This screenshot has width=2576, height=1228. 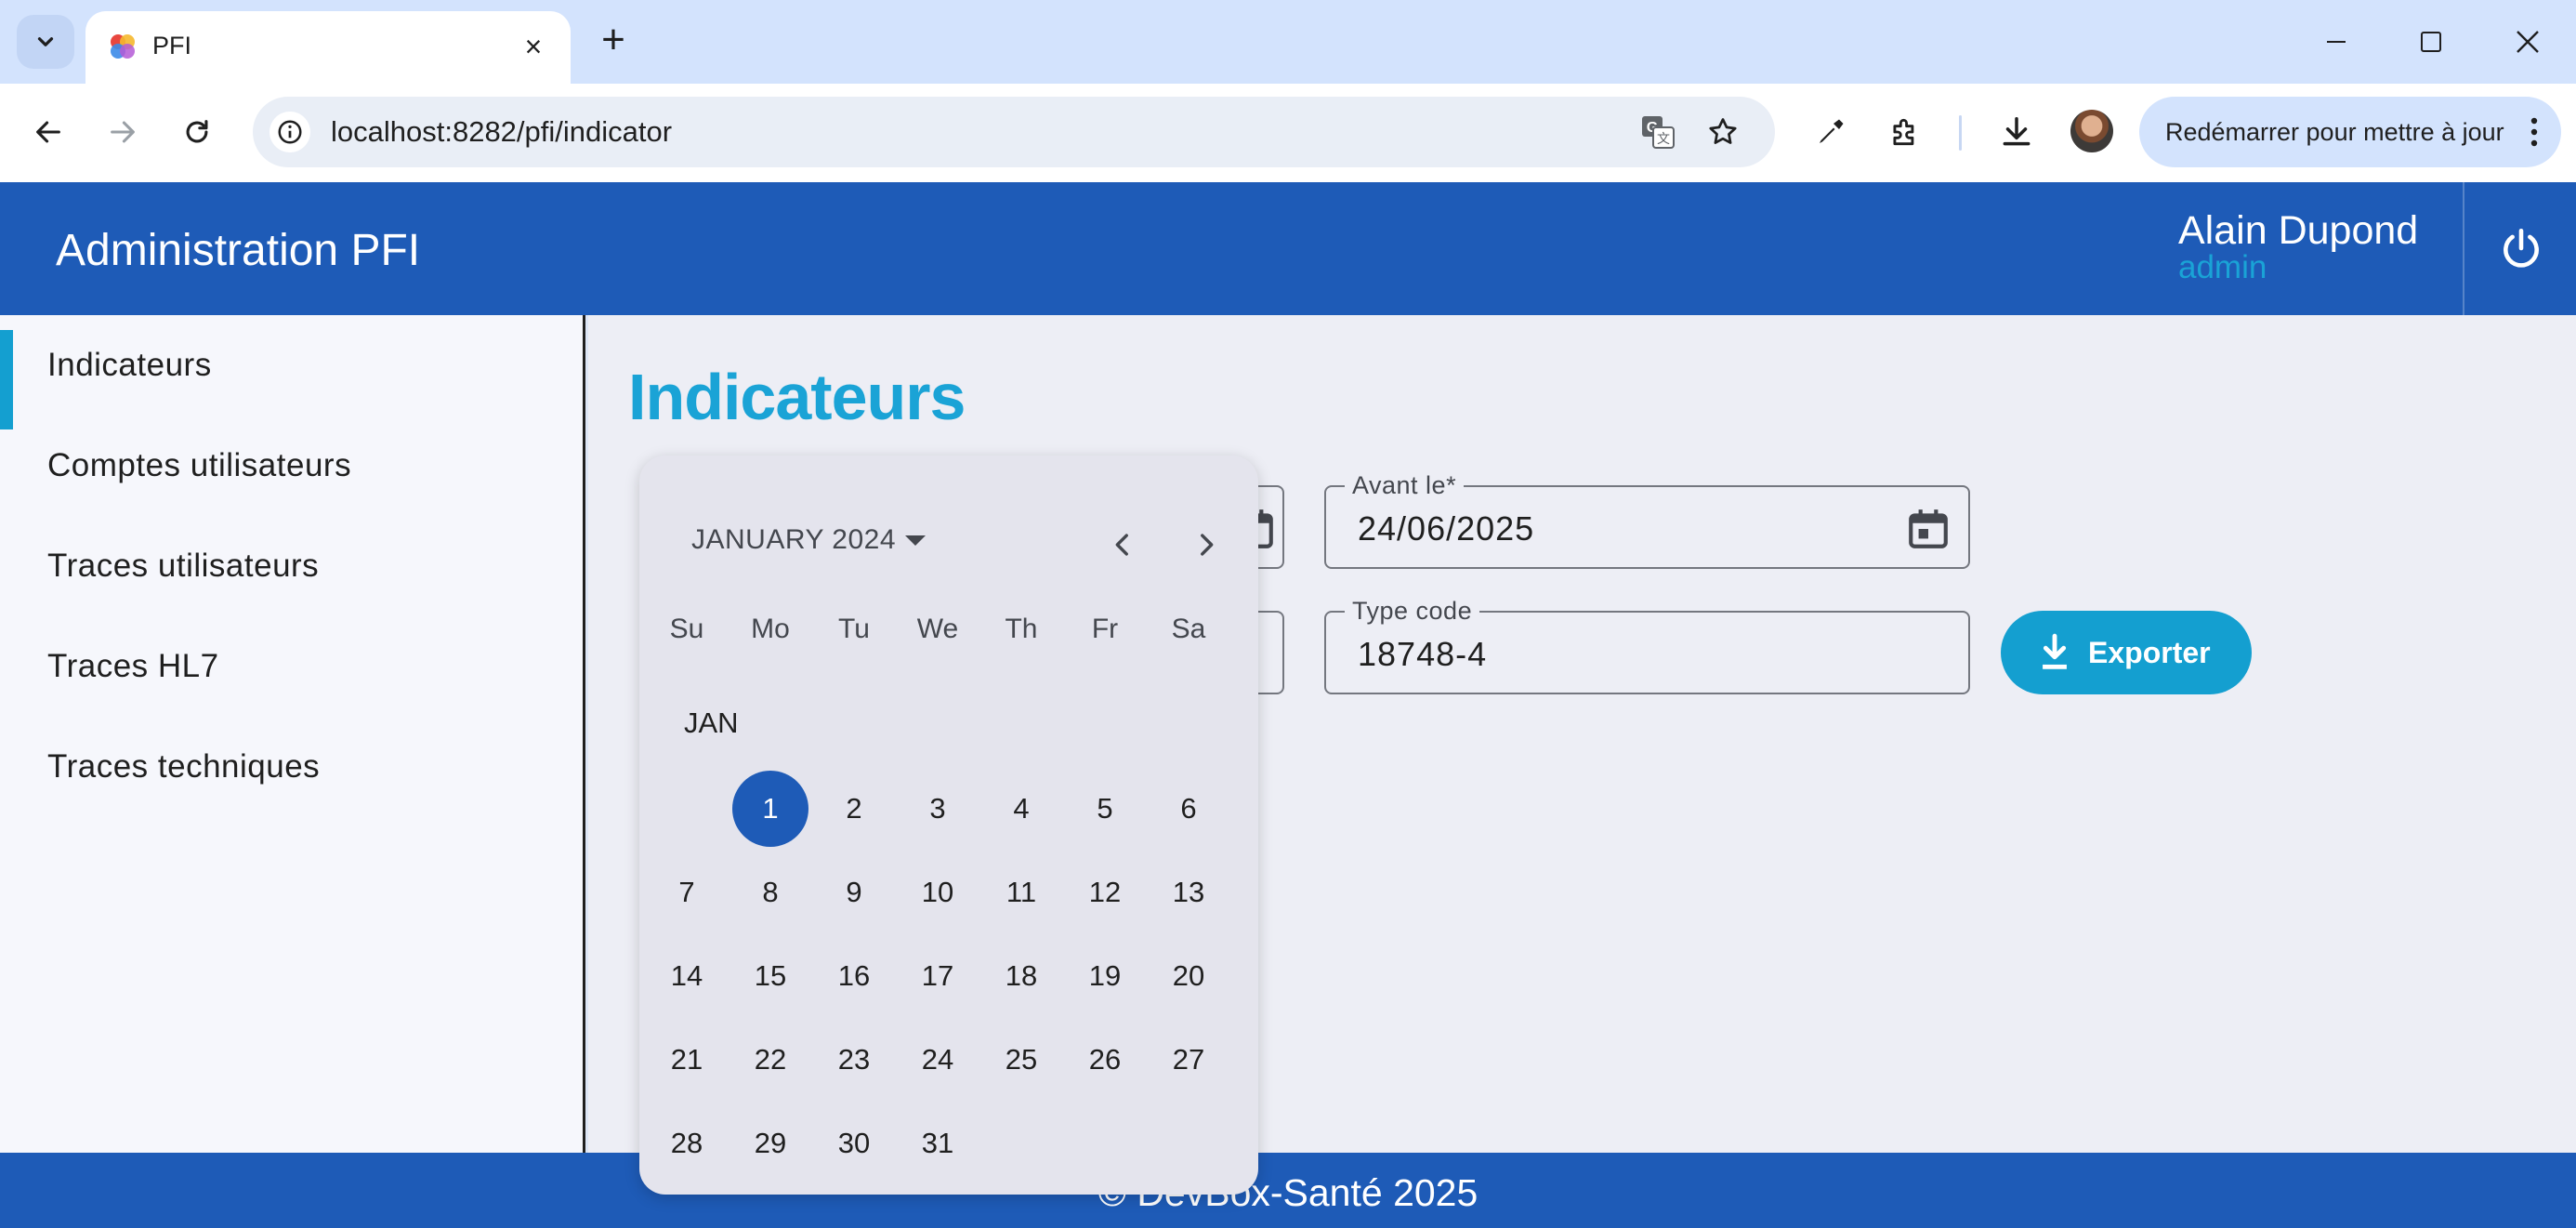 What do you see at coordinates (1288, 1192) in the screenshot?
I see `footer-copyright: © DevBox-Santé 2025` at bounding box center [1288, 1192].